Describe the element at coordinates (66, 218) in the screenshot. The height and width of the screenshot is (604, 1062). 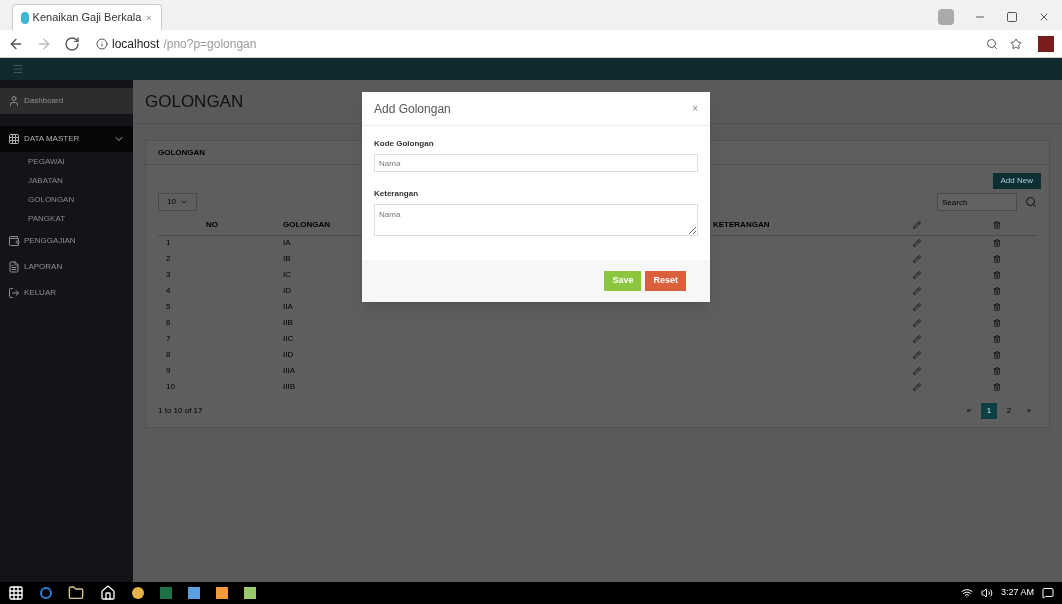
I see `submenu-item: PANGKAT` at that location.